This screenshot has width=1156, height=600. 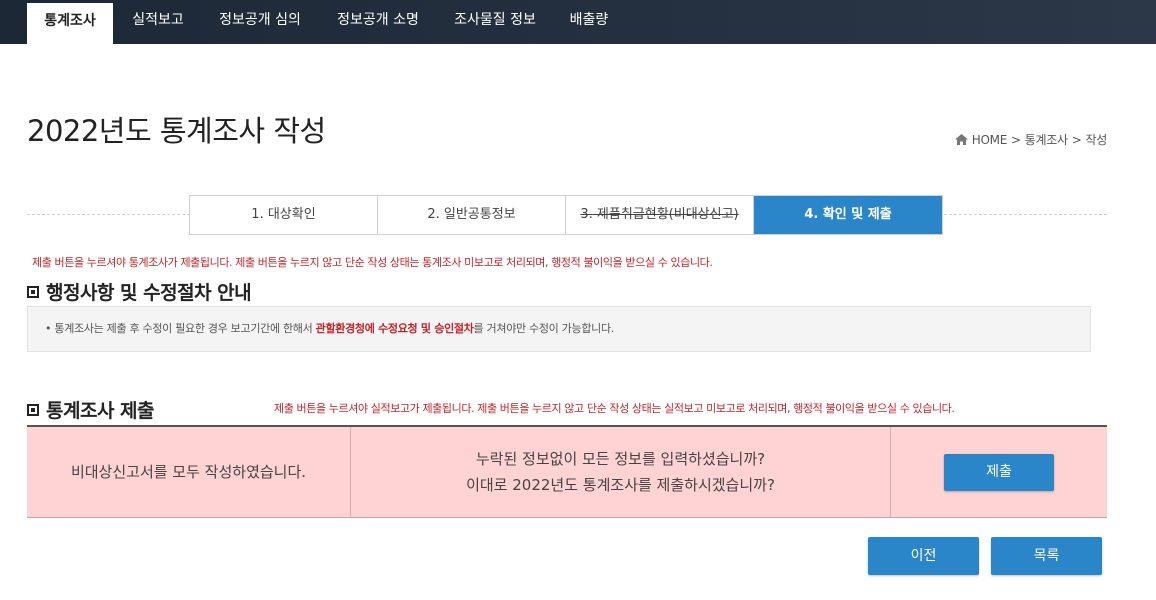 I want to click on submit-section-title-text: 통계조사 제출, so click(x=100, y=411).